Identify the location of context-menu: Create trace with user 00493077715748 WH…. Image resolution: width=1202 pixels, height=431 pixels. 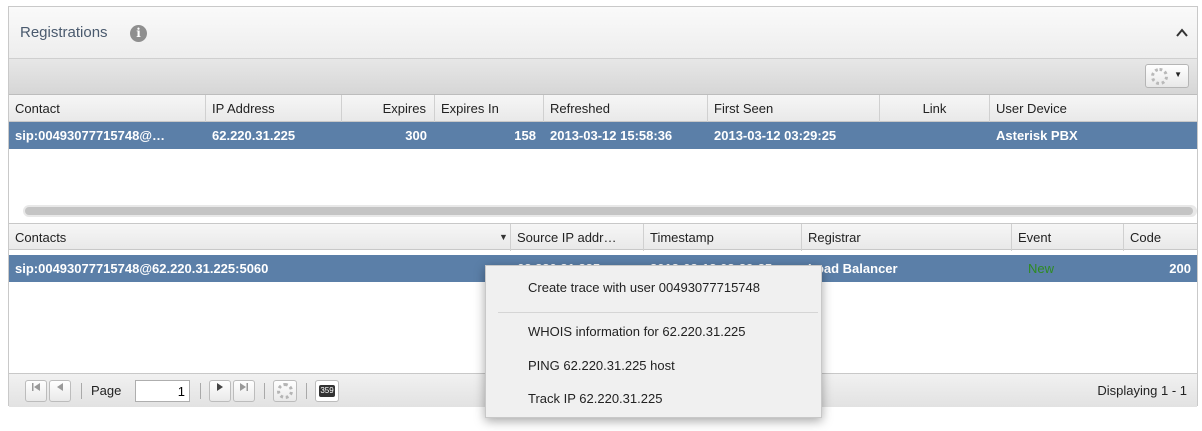
(653, 341).